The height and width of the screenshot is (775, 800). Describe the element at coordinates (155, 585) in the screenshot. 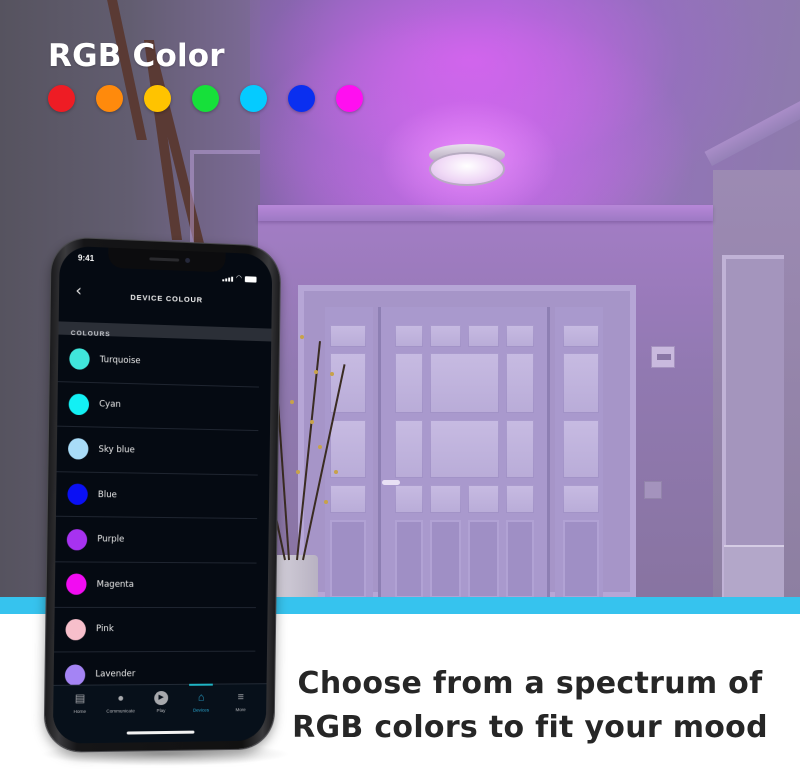

I see `color-option: Magenta` at that location.